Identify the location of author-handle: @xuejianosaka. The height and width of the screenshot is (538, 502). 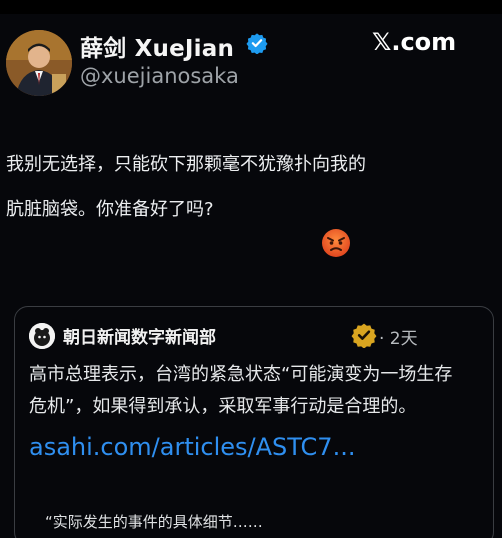
(159, 76).